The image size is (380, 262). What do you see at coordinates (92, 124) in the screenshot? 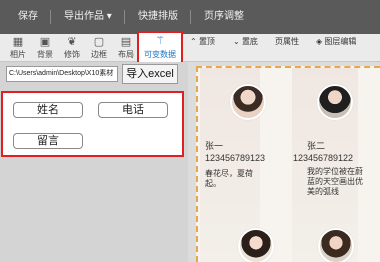
I see `field-list: 姓名 电话 留言` at bounding box center [92, 124].